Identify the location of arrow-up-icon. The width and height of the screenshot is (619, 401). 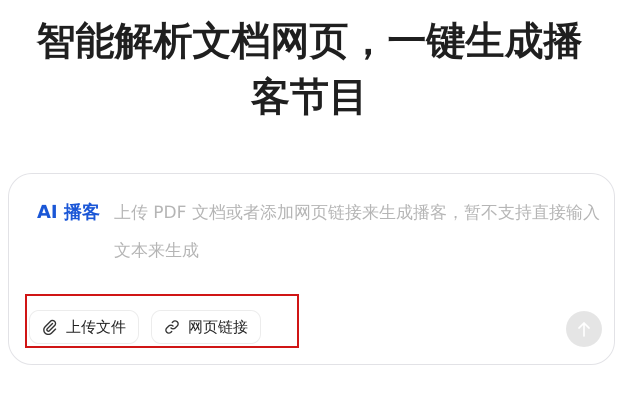
(584, 329).